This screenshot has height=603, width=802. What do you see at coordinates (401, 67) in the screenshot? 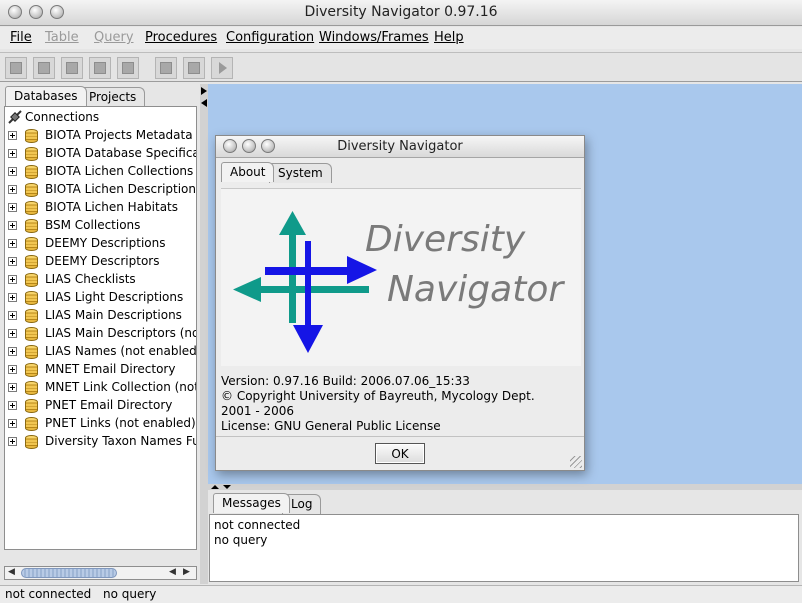
I see `toolbar` at bounding box center [401, 67].